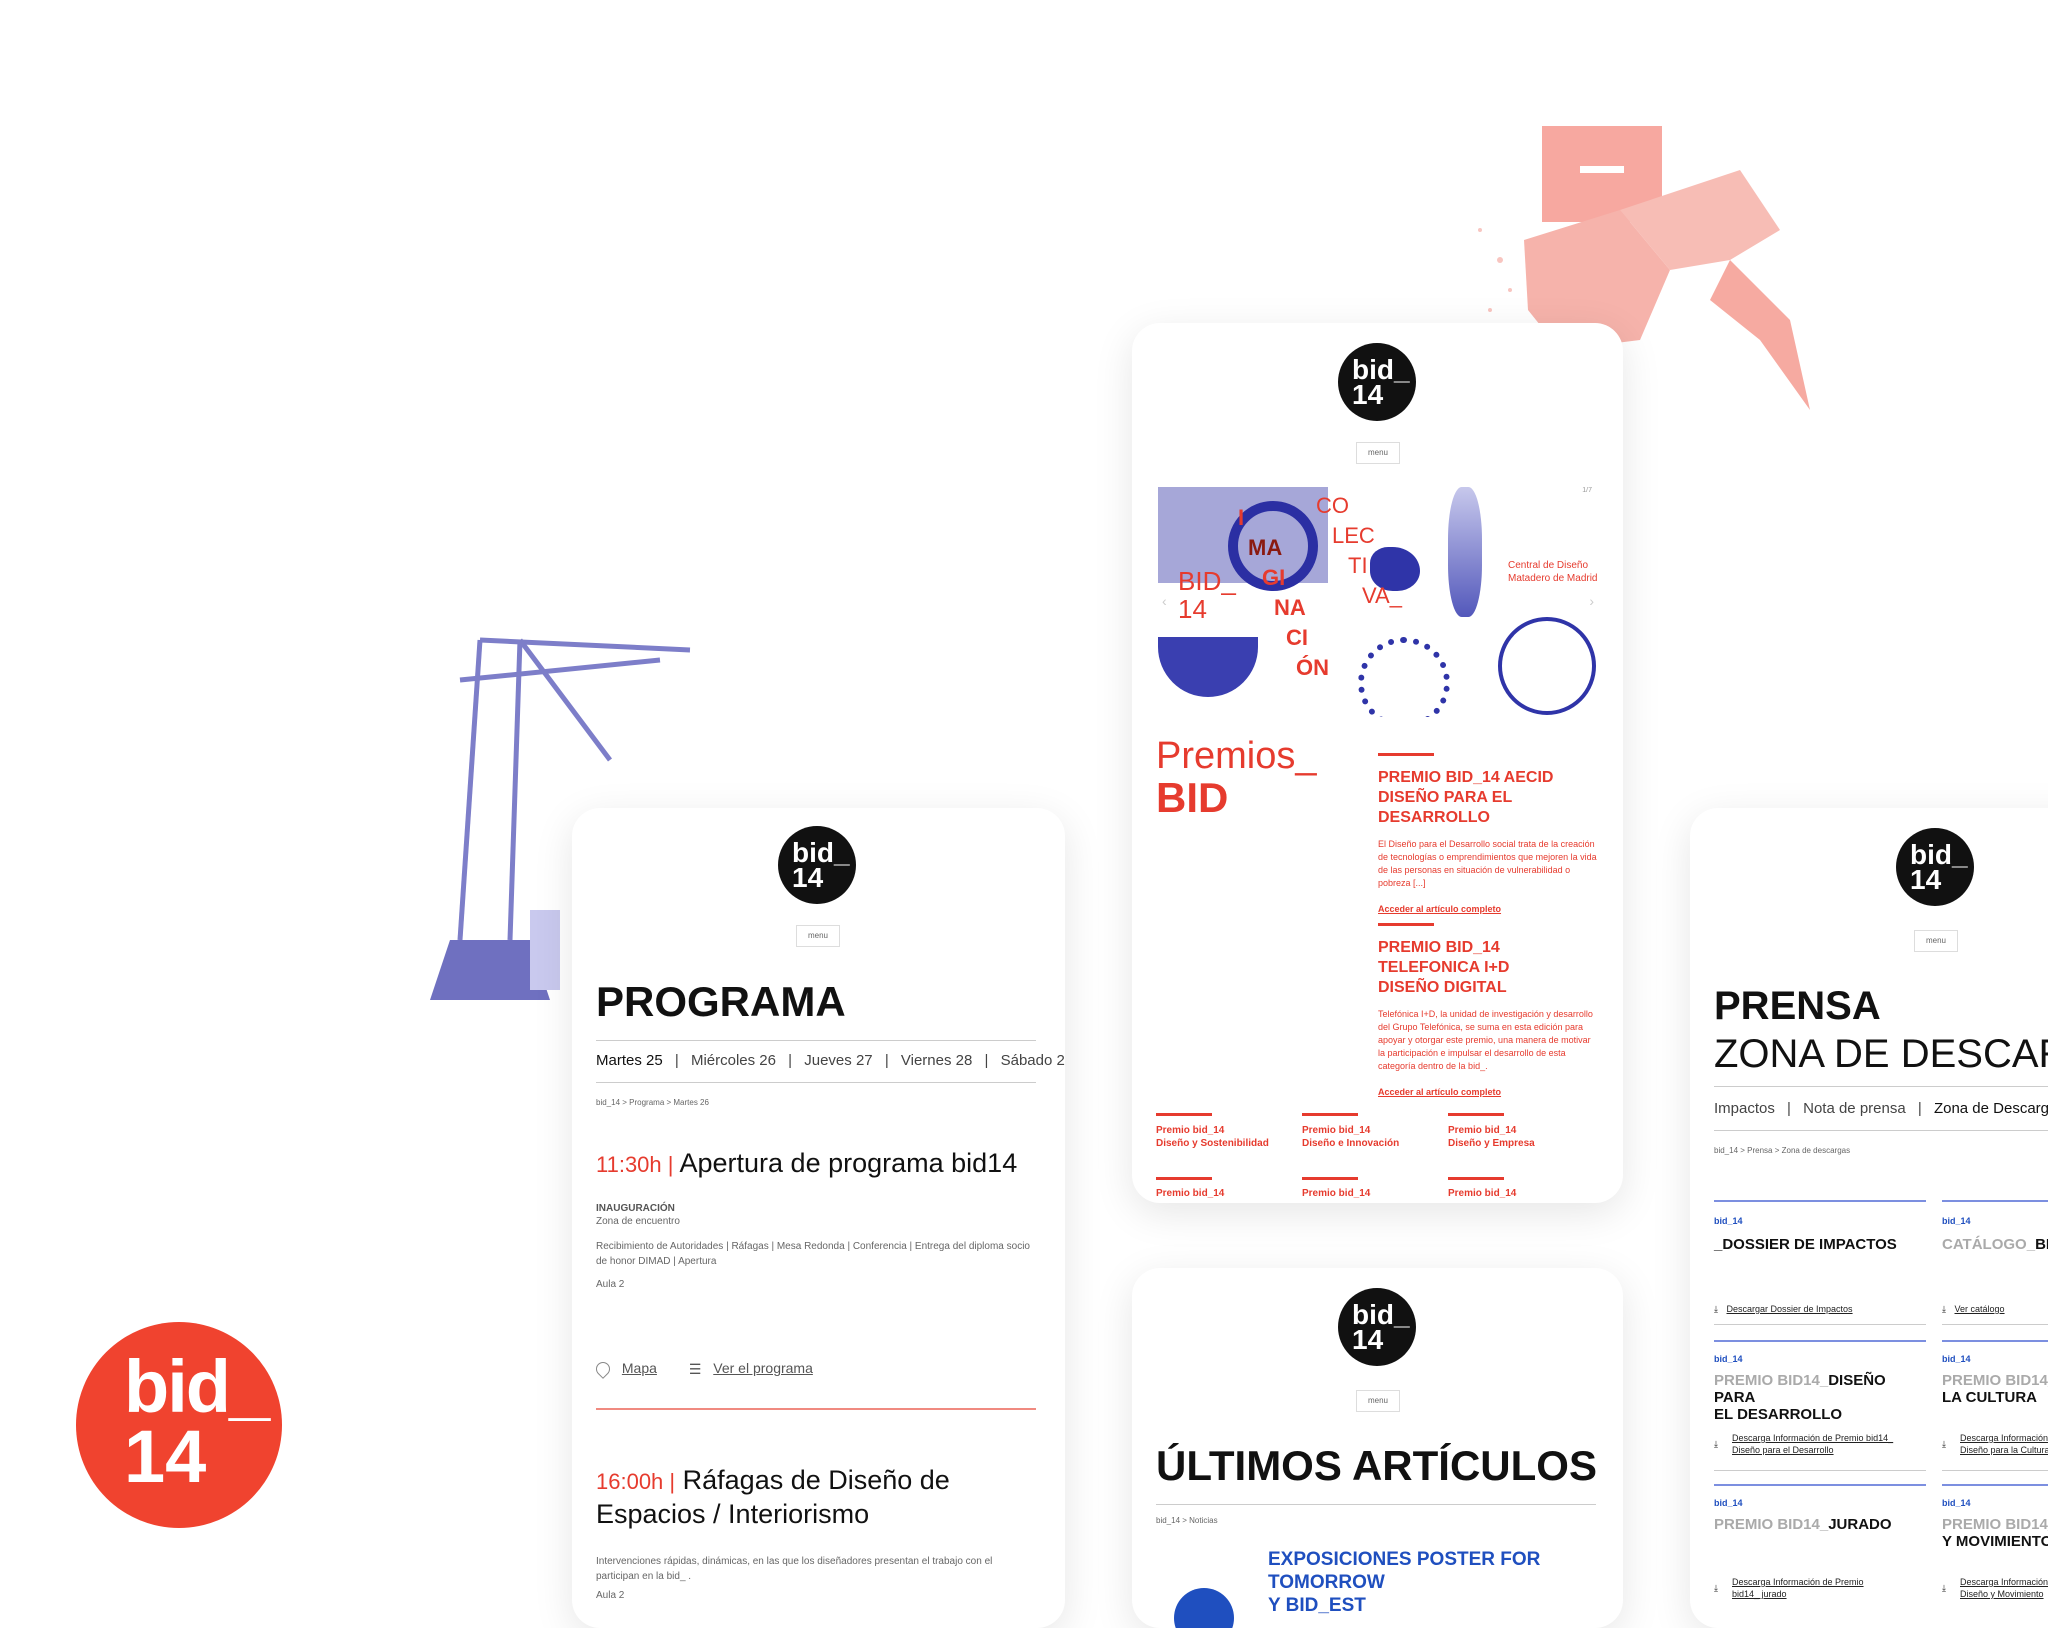 The image size is (2048, 1628). Describe the element at coordinates (639, 1368) in the screenshot. I see `map-link: Mapa` at that location.